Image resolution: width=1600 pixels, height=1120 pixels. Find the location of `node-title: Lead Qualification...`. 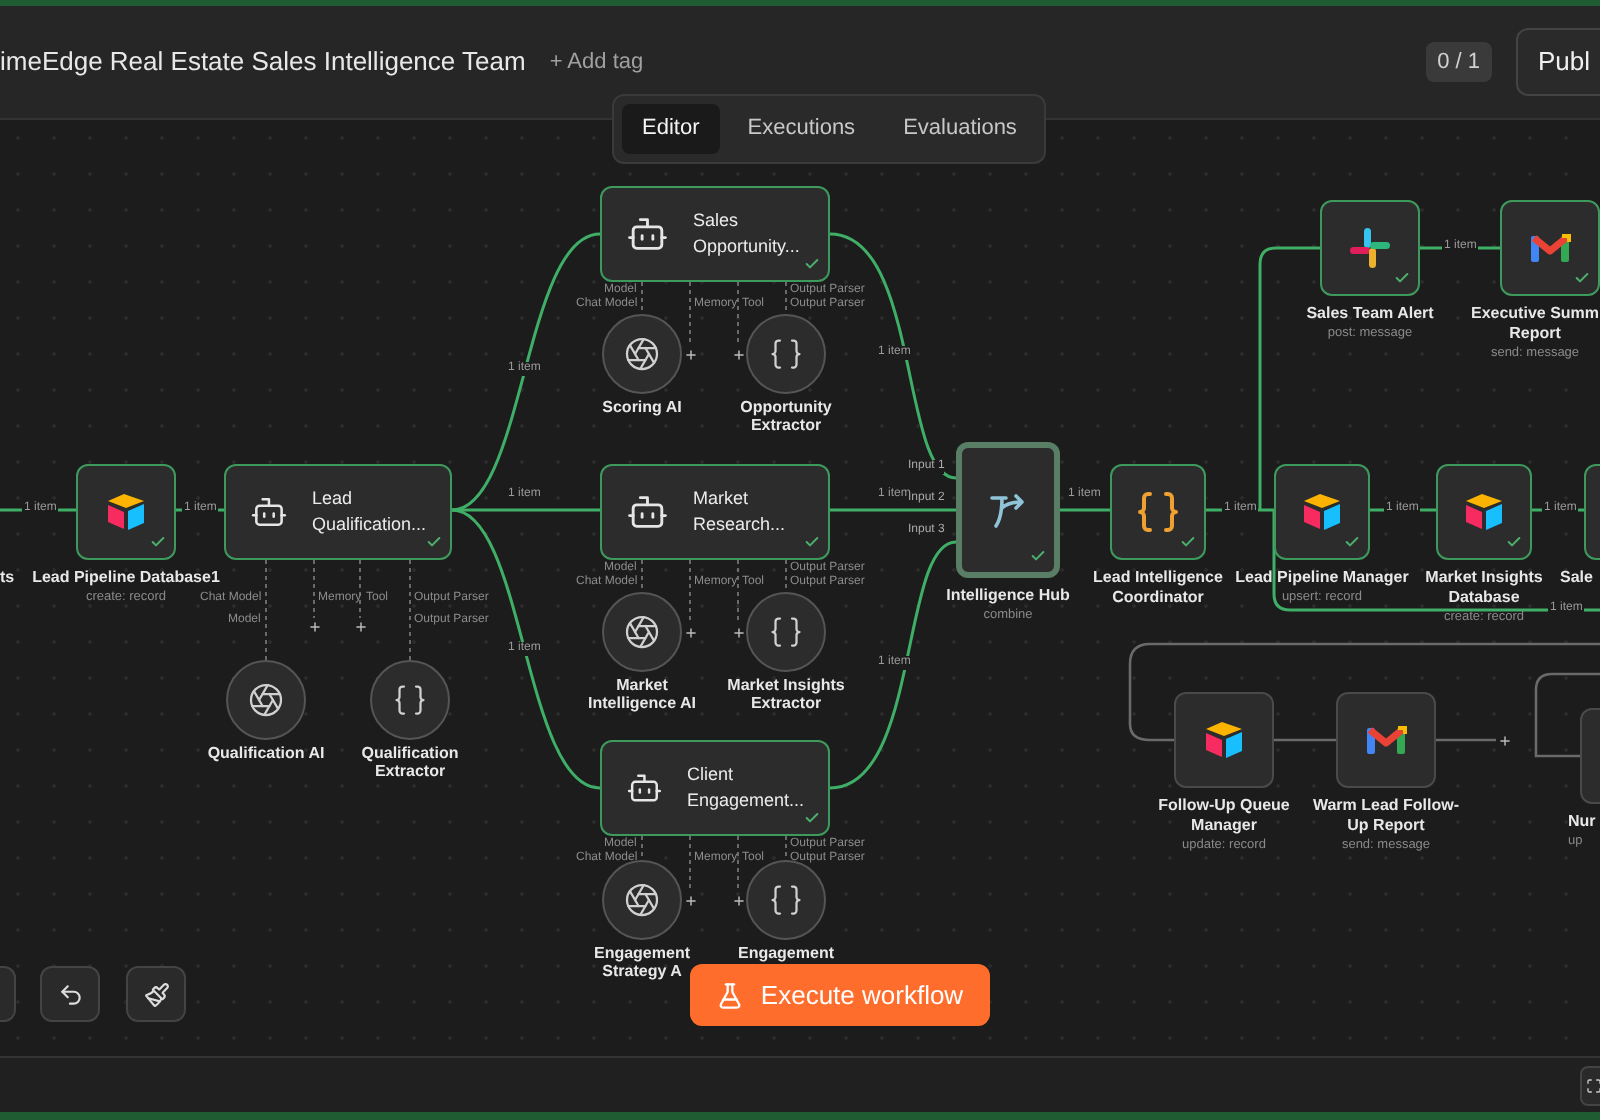

node-title: Lead Qualification... is located at coordinates (368, 512).